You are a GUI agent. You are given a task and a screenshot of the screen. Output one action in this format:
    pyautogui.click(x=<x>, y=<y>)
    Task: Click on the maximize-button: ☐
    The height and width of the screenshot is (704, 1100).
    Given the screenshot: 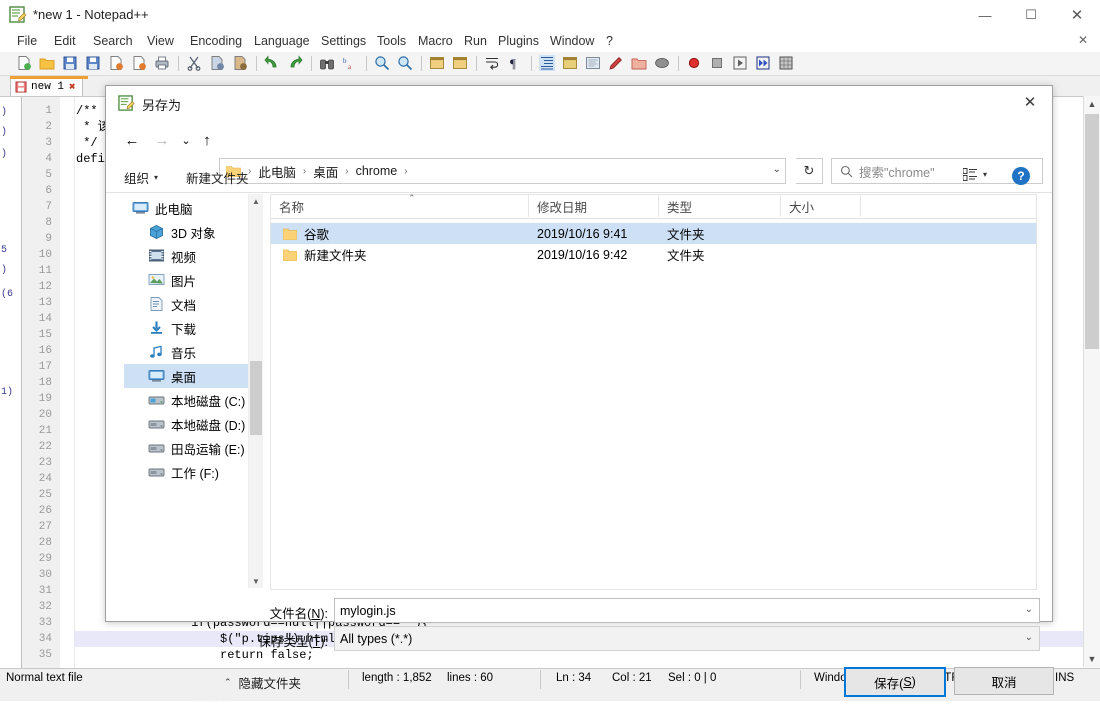 What is the action you would take?
    pyautogui.click(x=1031, y=15)
    